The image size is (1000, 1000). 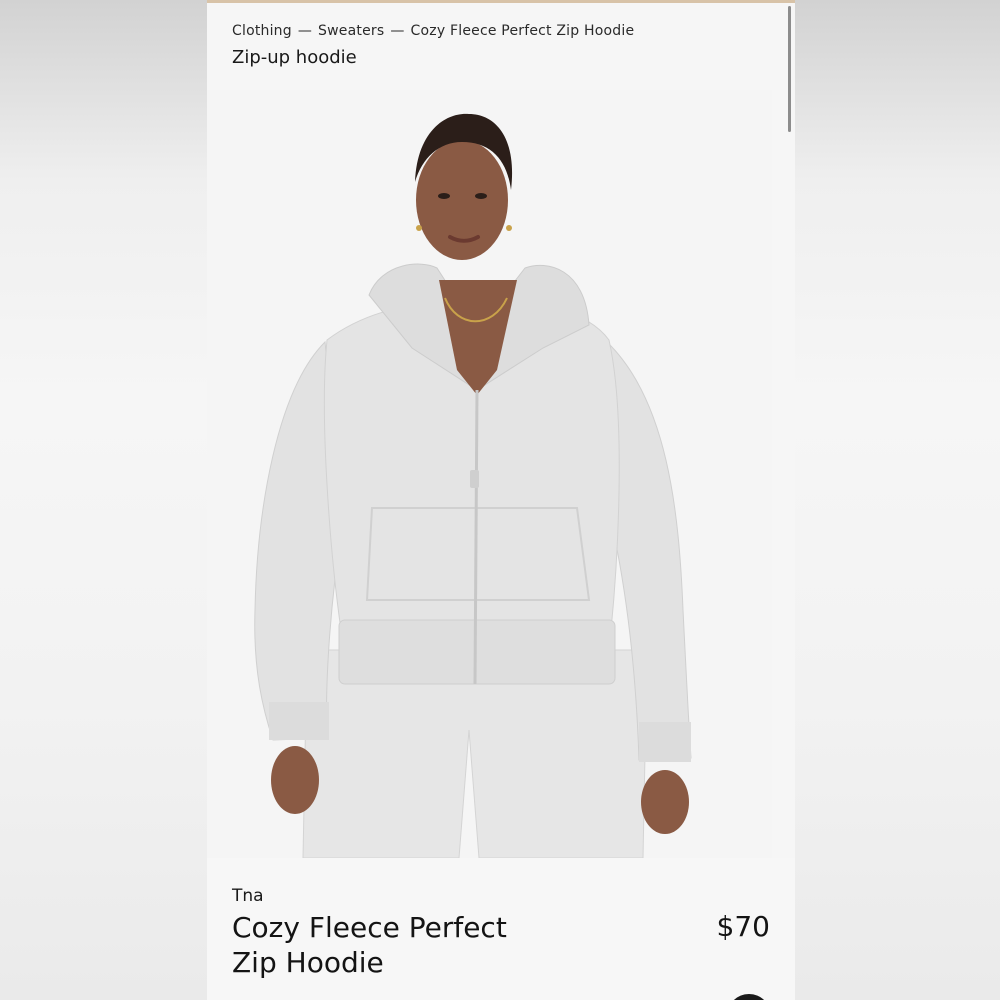 What do you see at coordinates (749, 997) in the screenshot?
I see `floating-action-button` at bounding box center [749, 997].